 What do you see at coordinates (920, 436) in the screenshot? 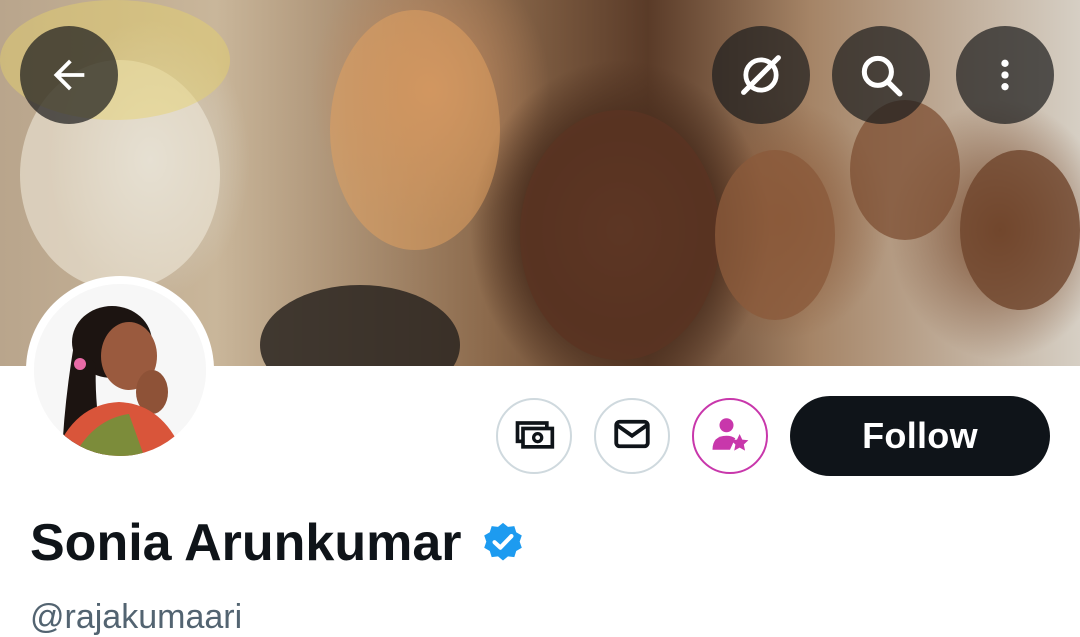
I see `follow-button: Follow` at bounding box center [920, 436].